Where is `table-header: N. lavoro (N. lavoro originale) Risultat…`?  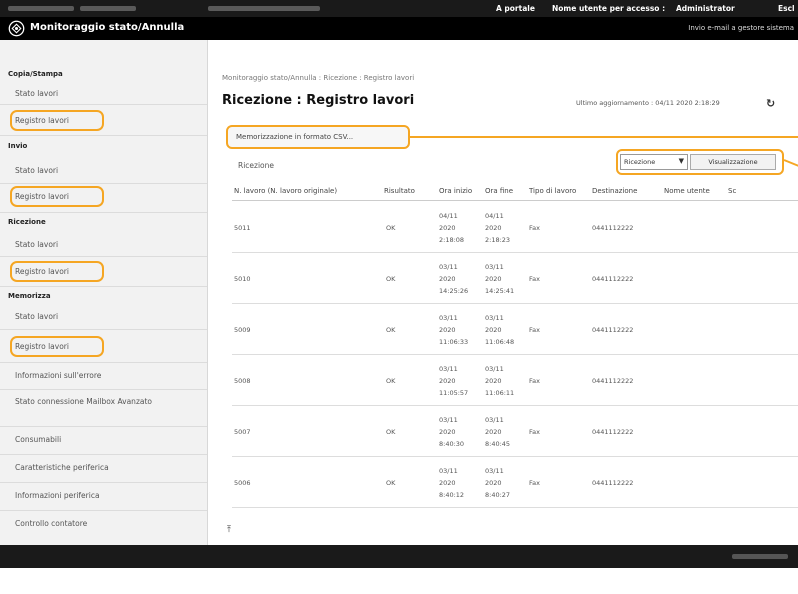
table-header: N. lavoro (N. lavoro originale) Risultat… is located at coordinates (515, 192).